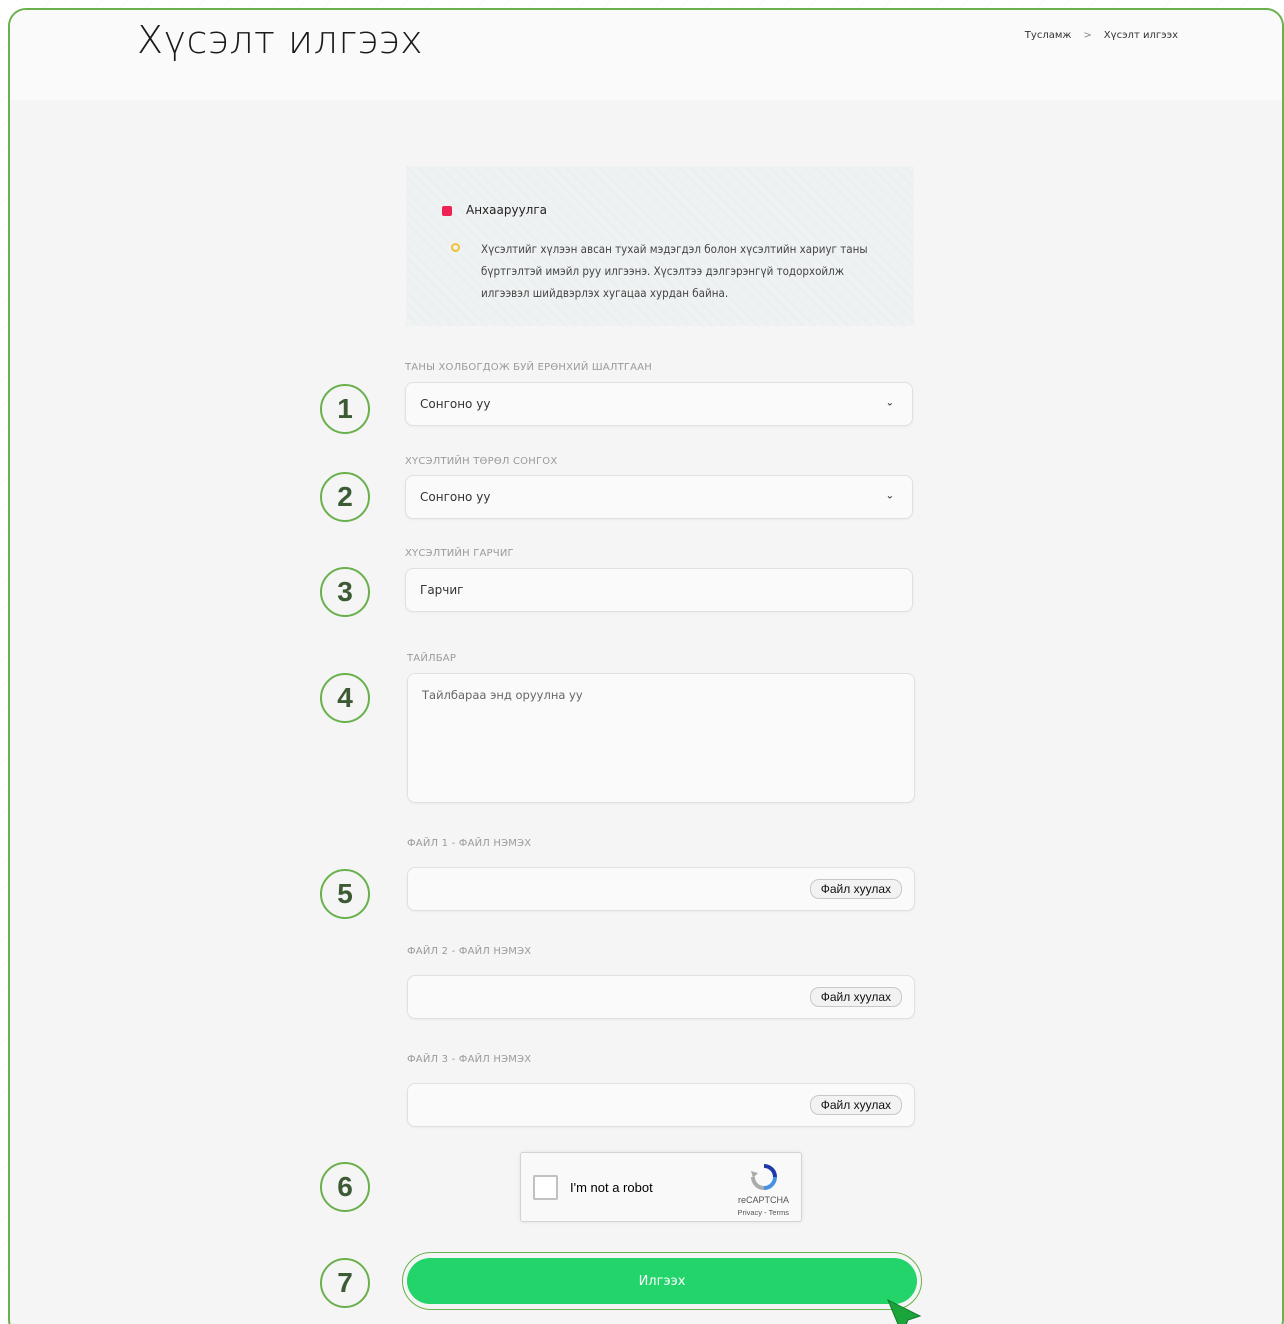  I want to click on recaptcha-links: Privacy - Terms, so click(763, 1212).